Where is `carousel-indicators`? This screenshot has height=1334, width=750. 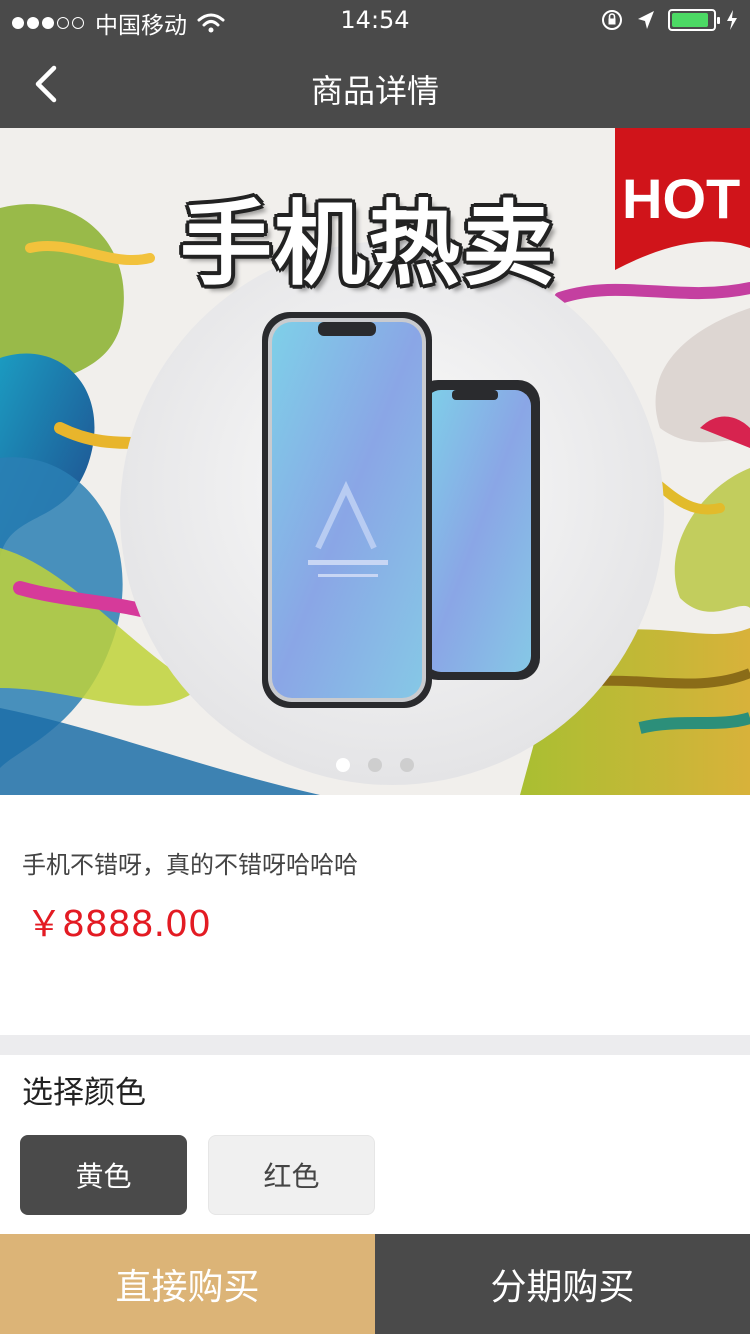
carousel-indicators is located at coordinates (375, 765).